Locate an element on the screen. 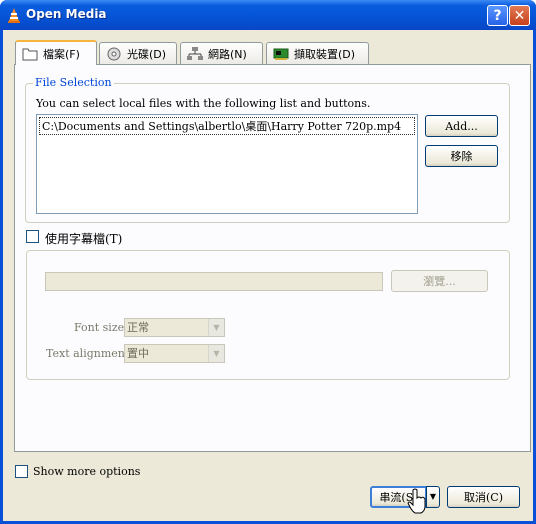 This screenshot has height=524, width=536. font-size-label: Font size: is located at coordinates (101, 327).